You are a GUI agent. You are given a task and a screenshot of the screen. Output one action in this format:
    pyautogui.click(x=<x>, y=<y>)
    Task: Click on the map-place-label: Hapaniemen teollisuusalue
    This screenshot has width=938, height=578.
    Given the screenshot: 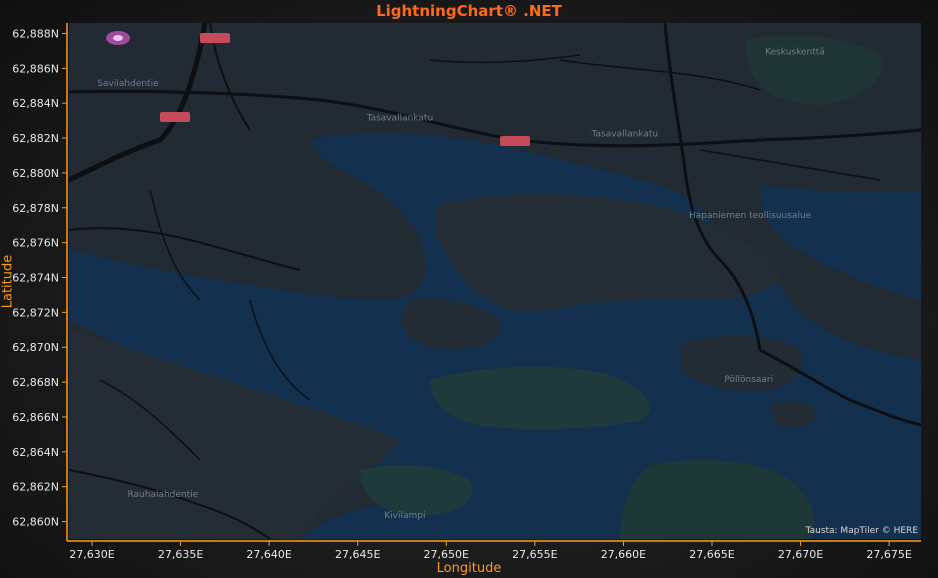 What is the action you would take?
    pyautogui.click(x=750, y=216)
    